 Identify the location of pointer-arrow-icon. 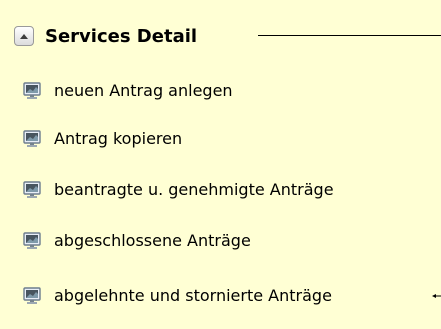
(436, 296).